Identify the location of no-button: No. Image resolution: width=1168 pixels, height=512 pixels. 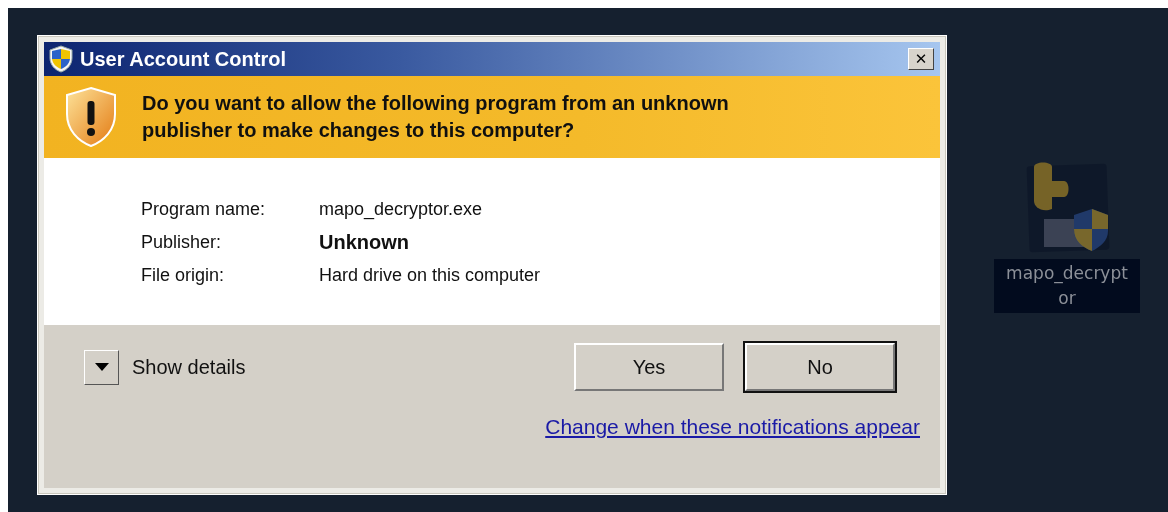
(820, 367).